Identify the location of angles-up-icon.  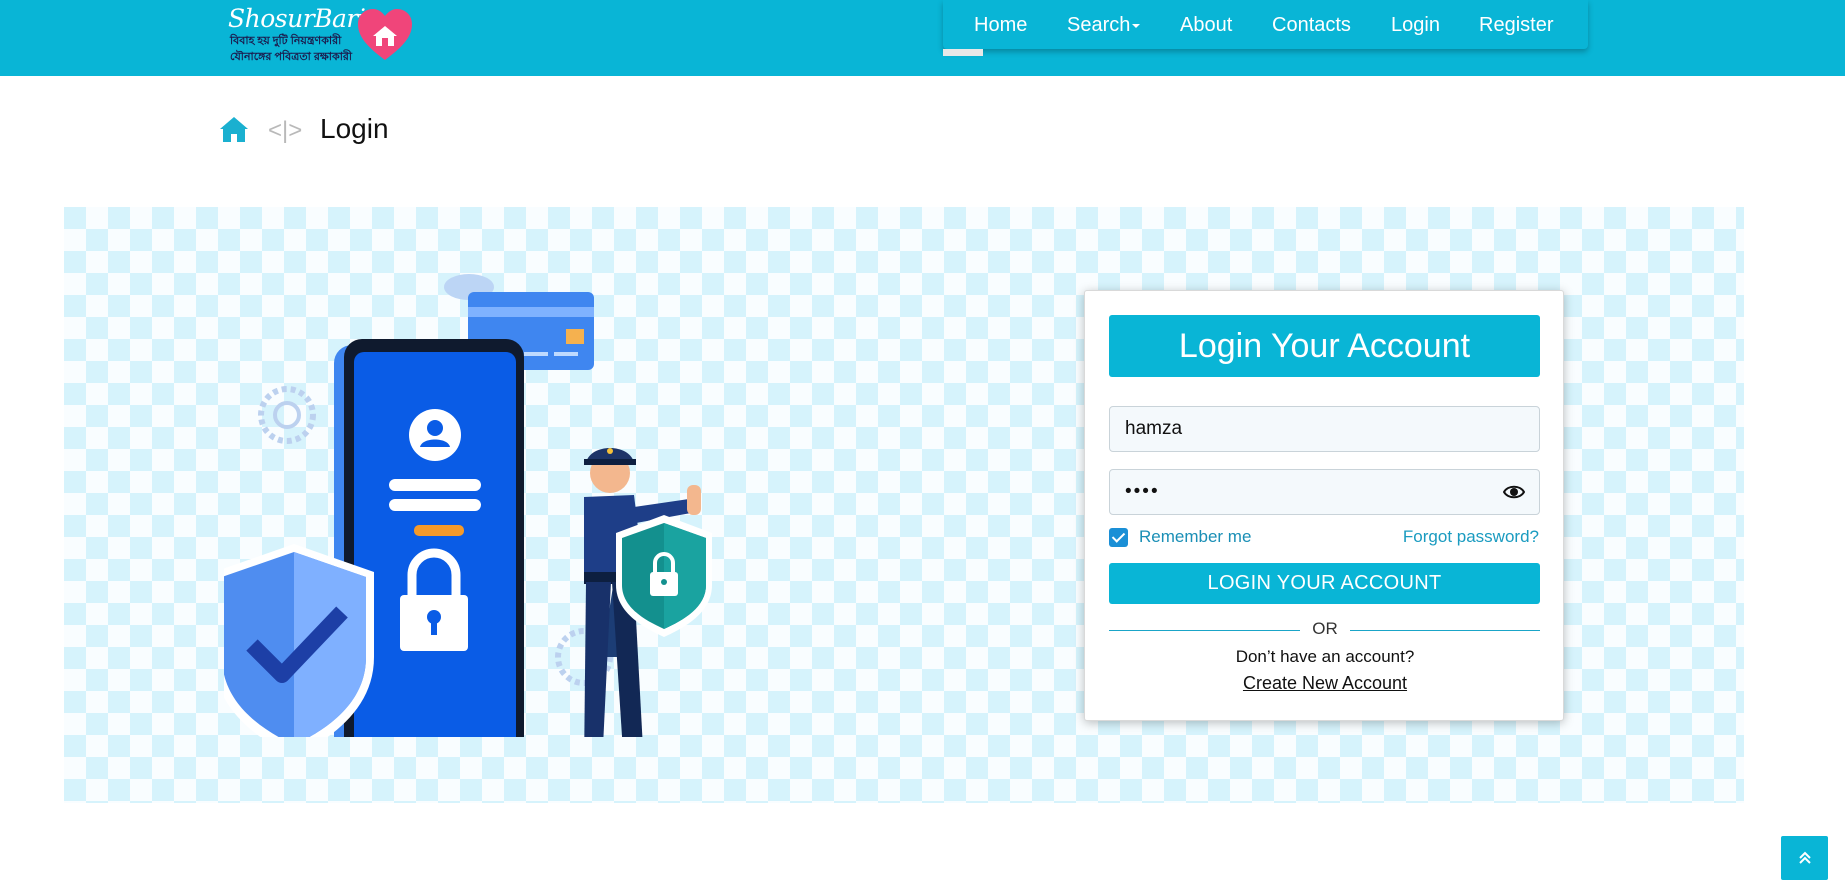
(1804, 857).